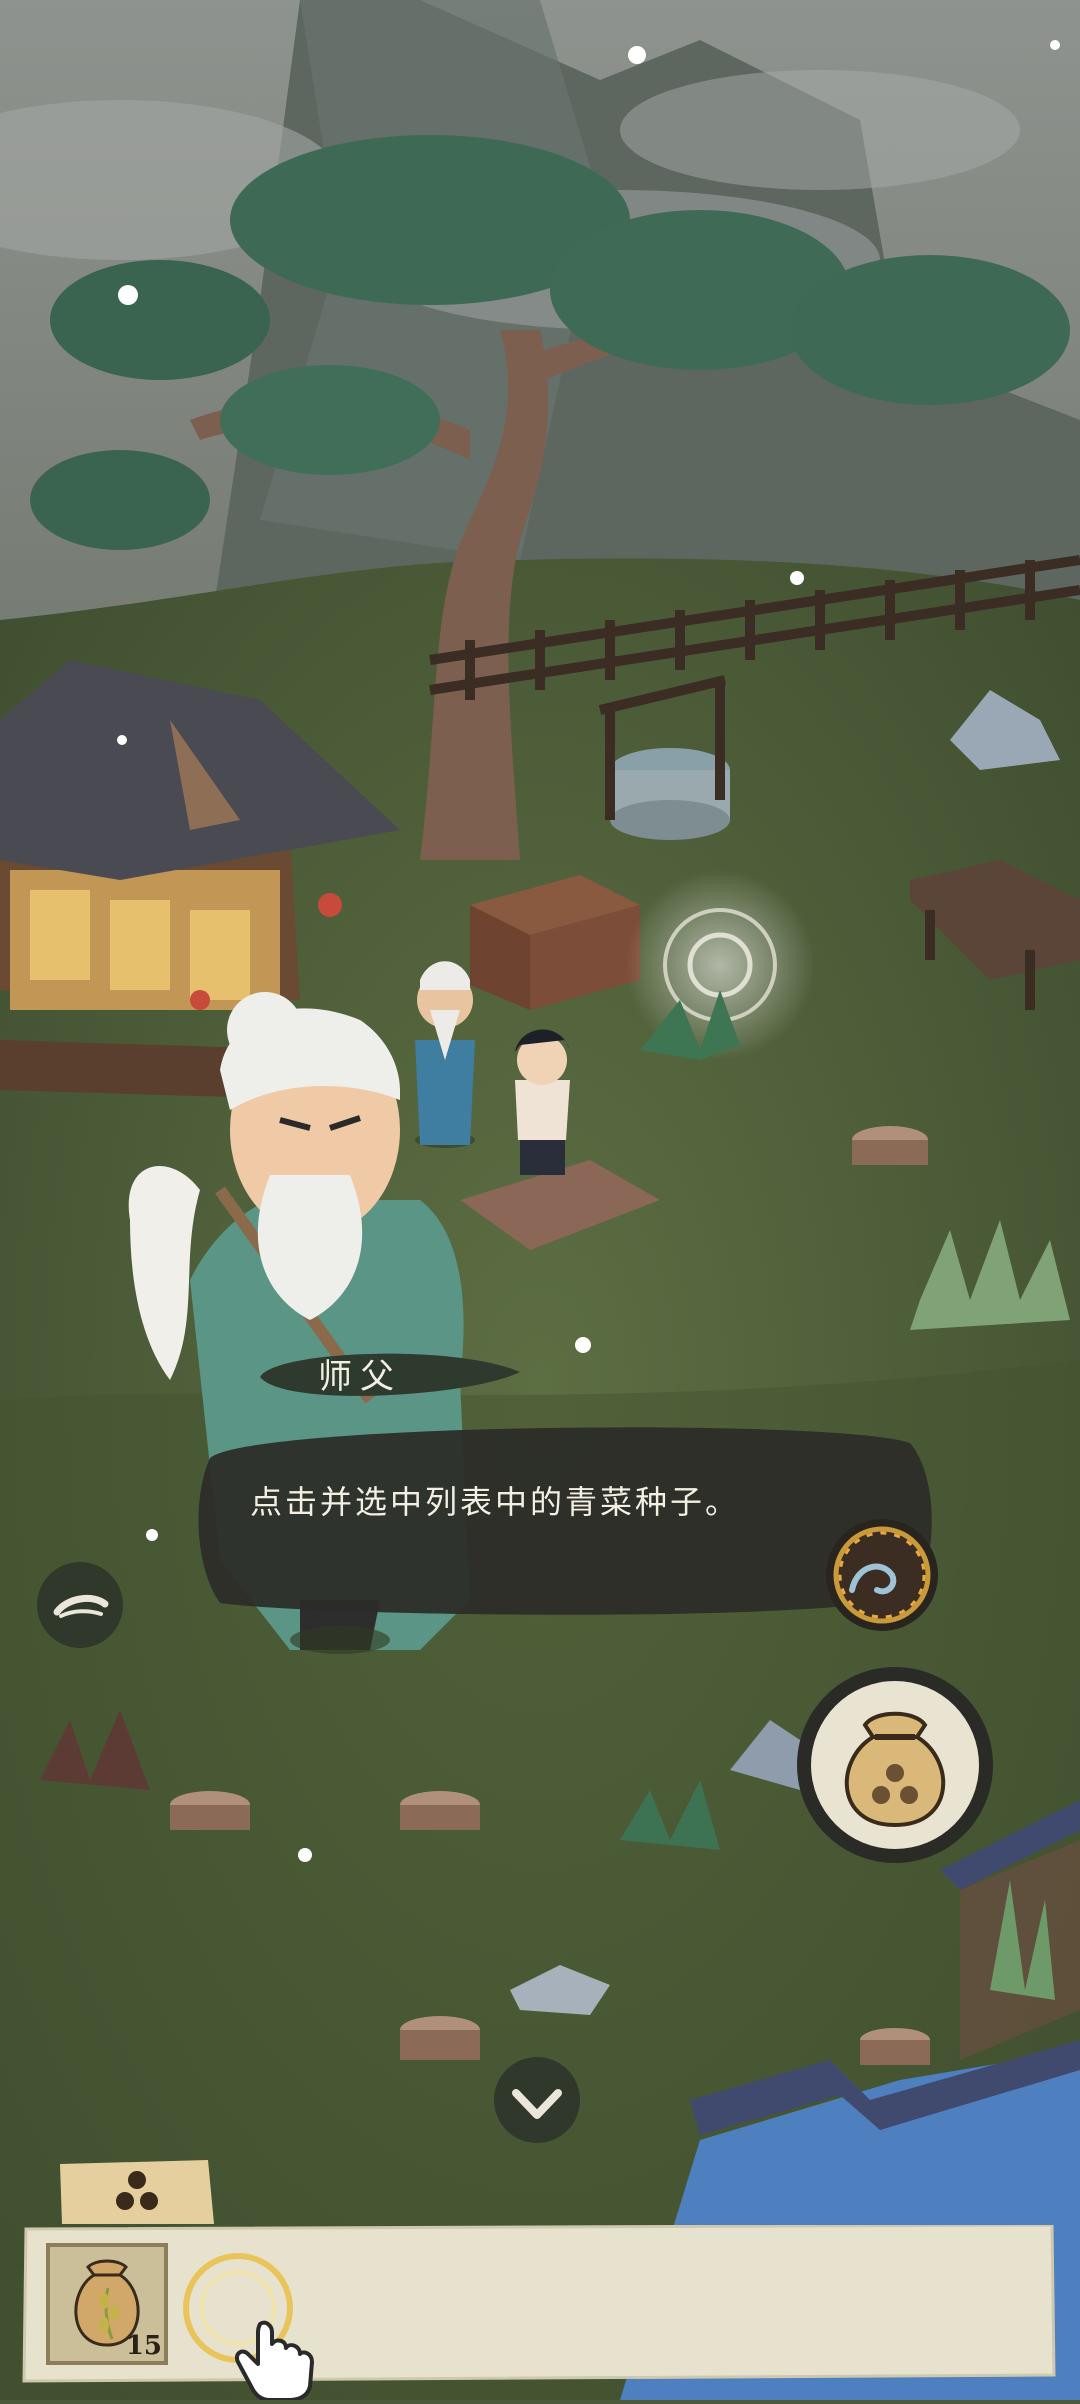 The image size is (1080, 2404). Describe the element at coordinates (495, 1502) in the screenshot. I see `dialogue-text: 点击并选中列表中的青菜种子。` at that location.